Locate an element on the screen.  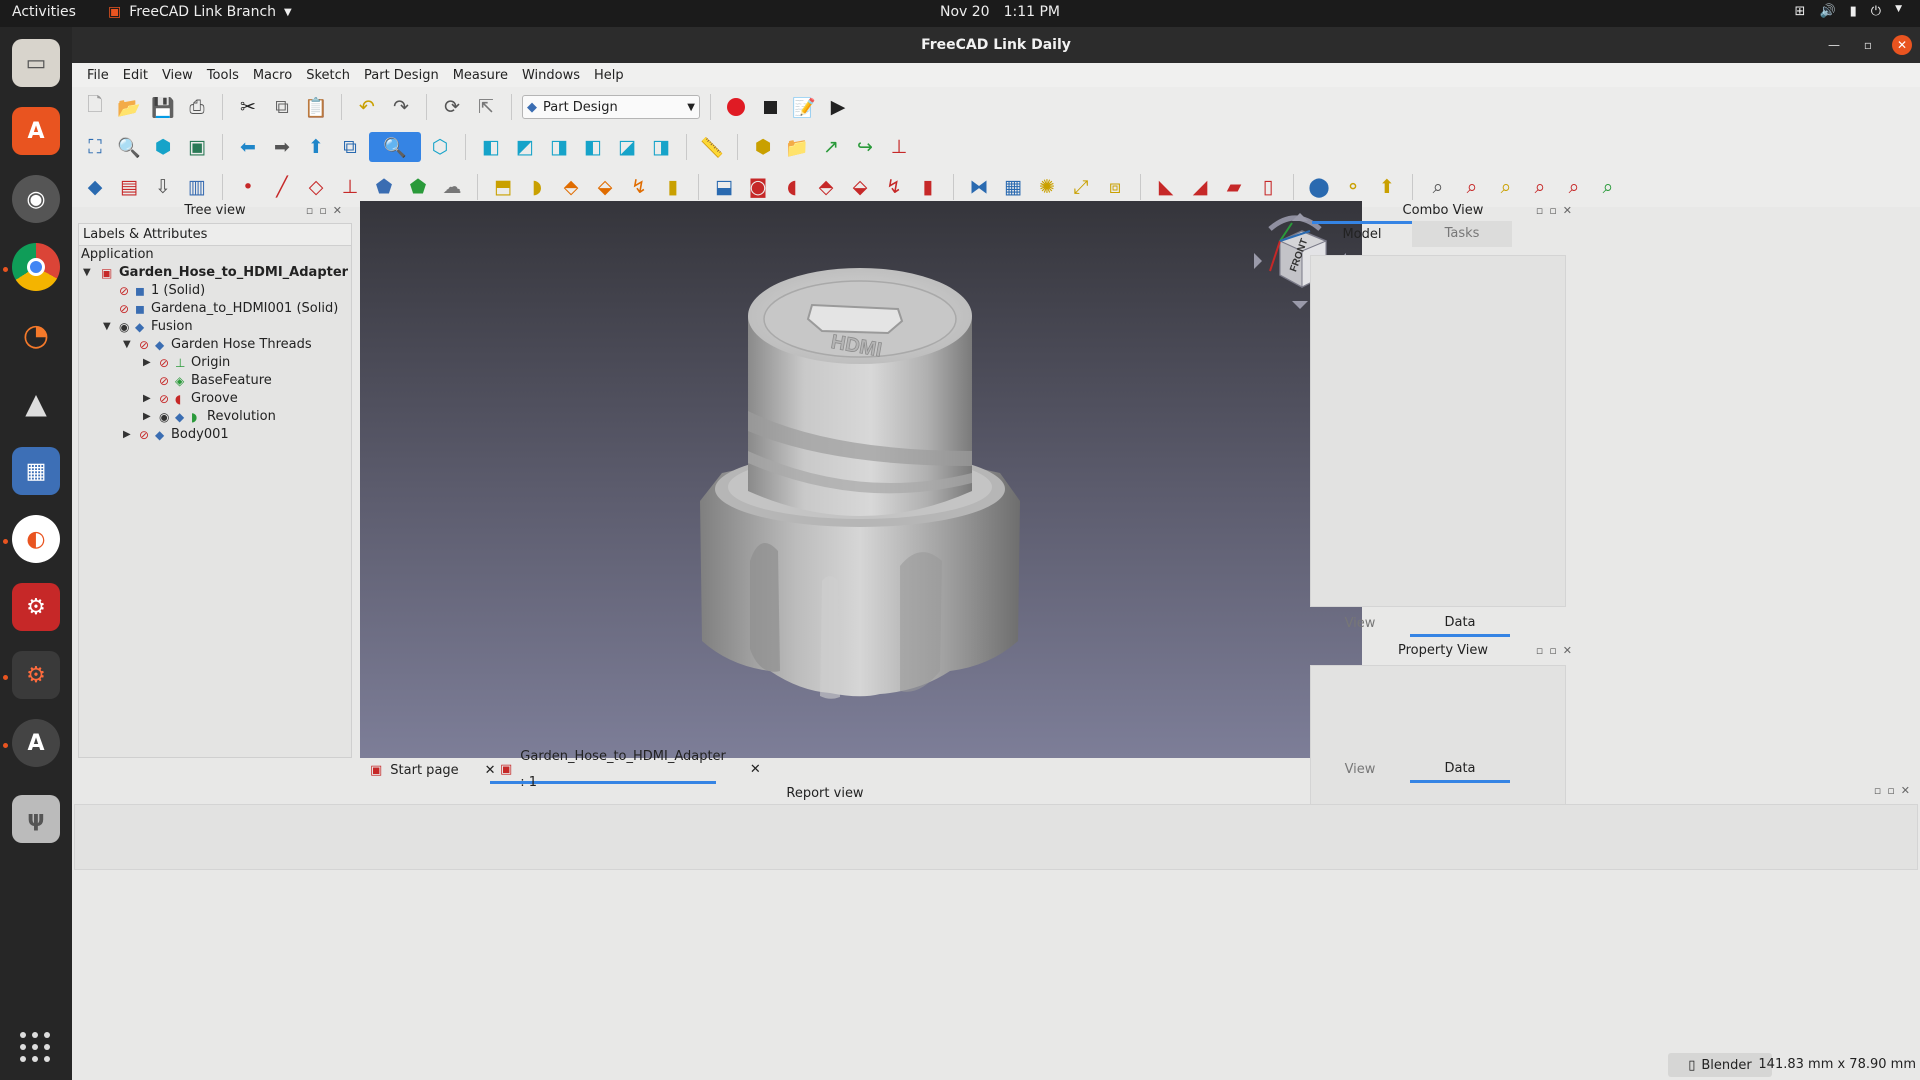
macros-icon: 📝 is located at coordinates (804, 107).